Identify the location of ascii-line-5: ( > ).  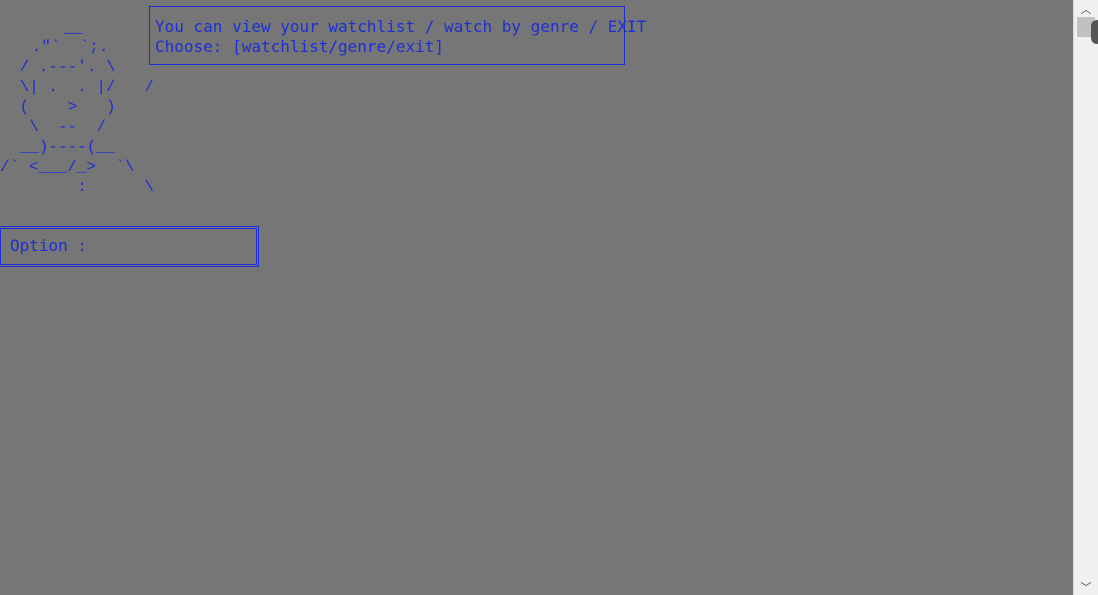
(63, 107).